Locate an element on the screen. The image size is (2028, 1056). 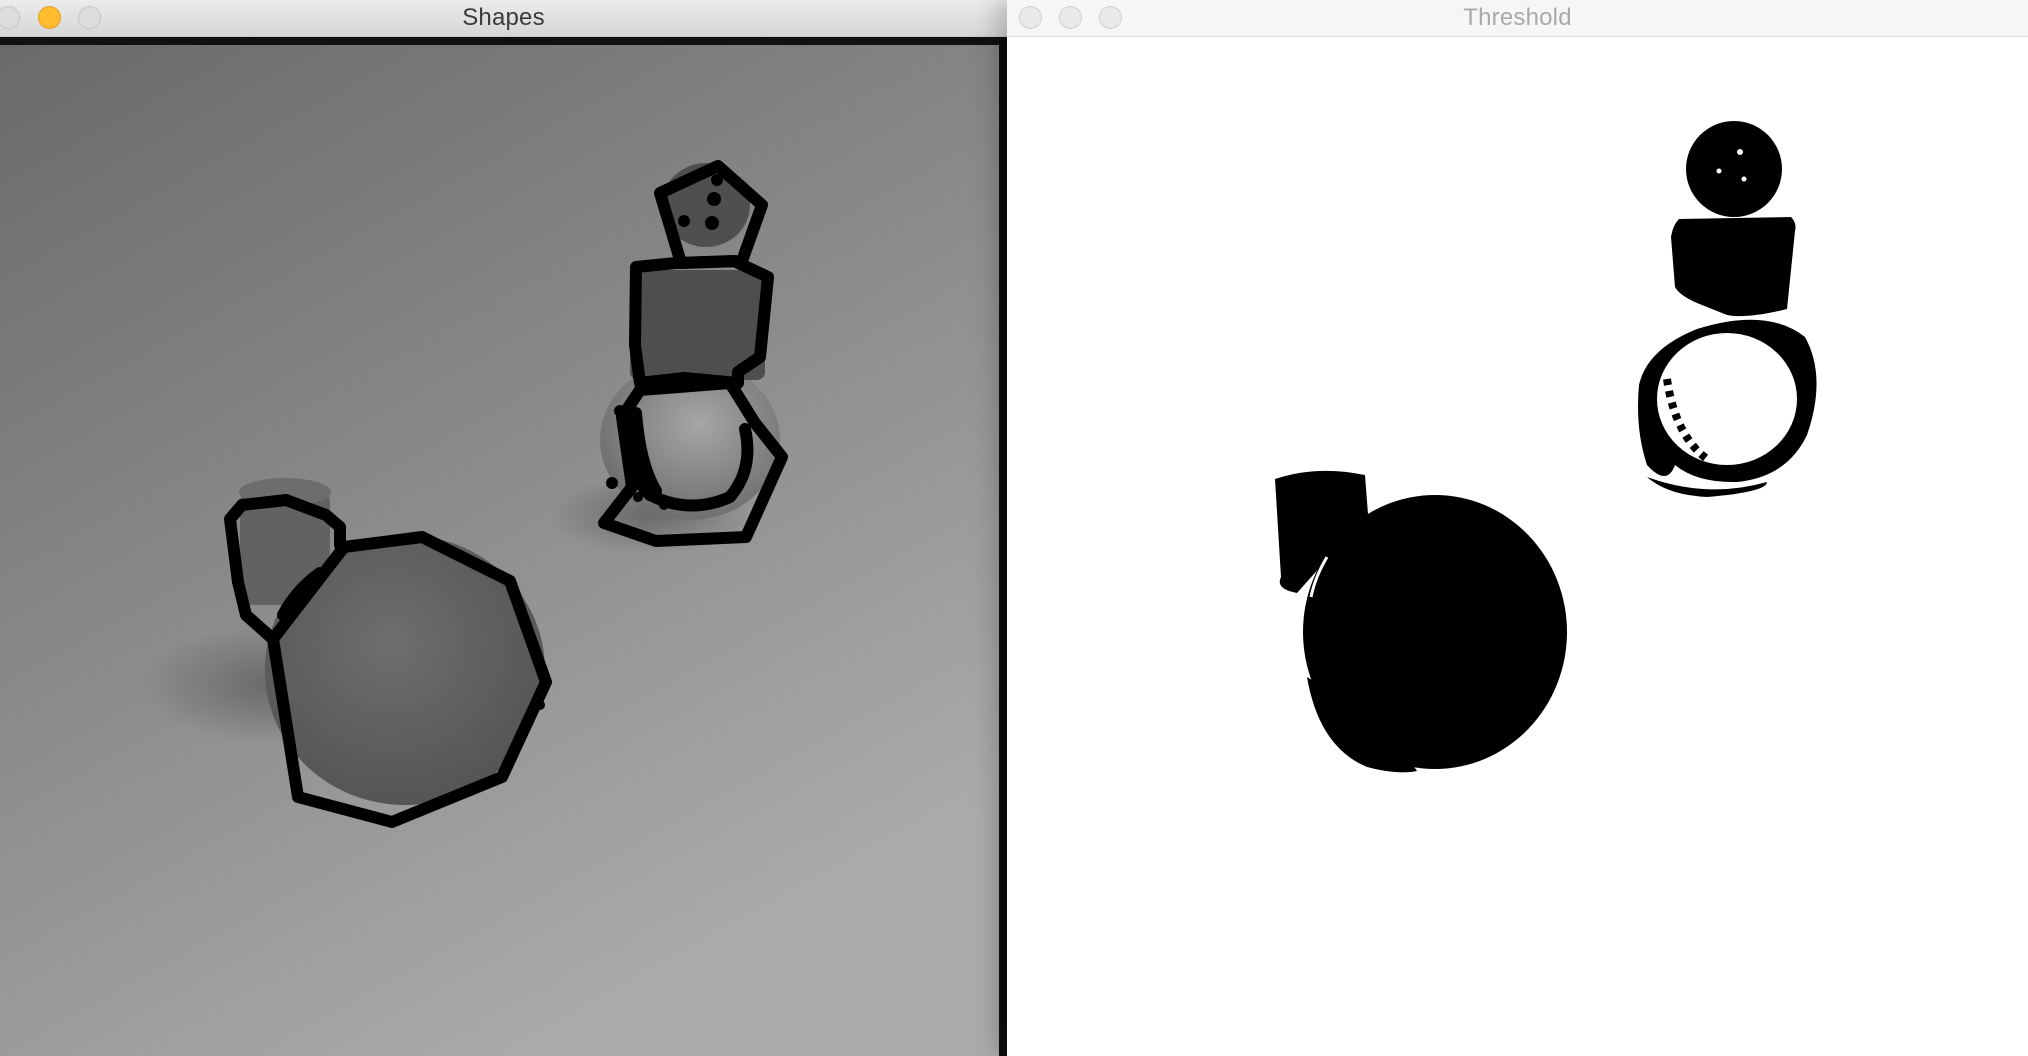
threshold-window-title: Threshold is located at coordinates (1517, 17).